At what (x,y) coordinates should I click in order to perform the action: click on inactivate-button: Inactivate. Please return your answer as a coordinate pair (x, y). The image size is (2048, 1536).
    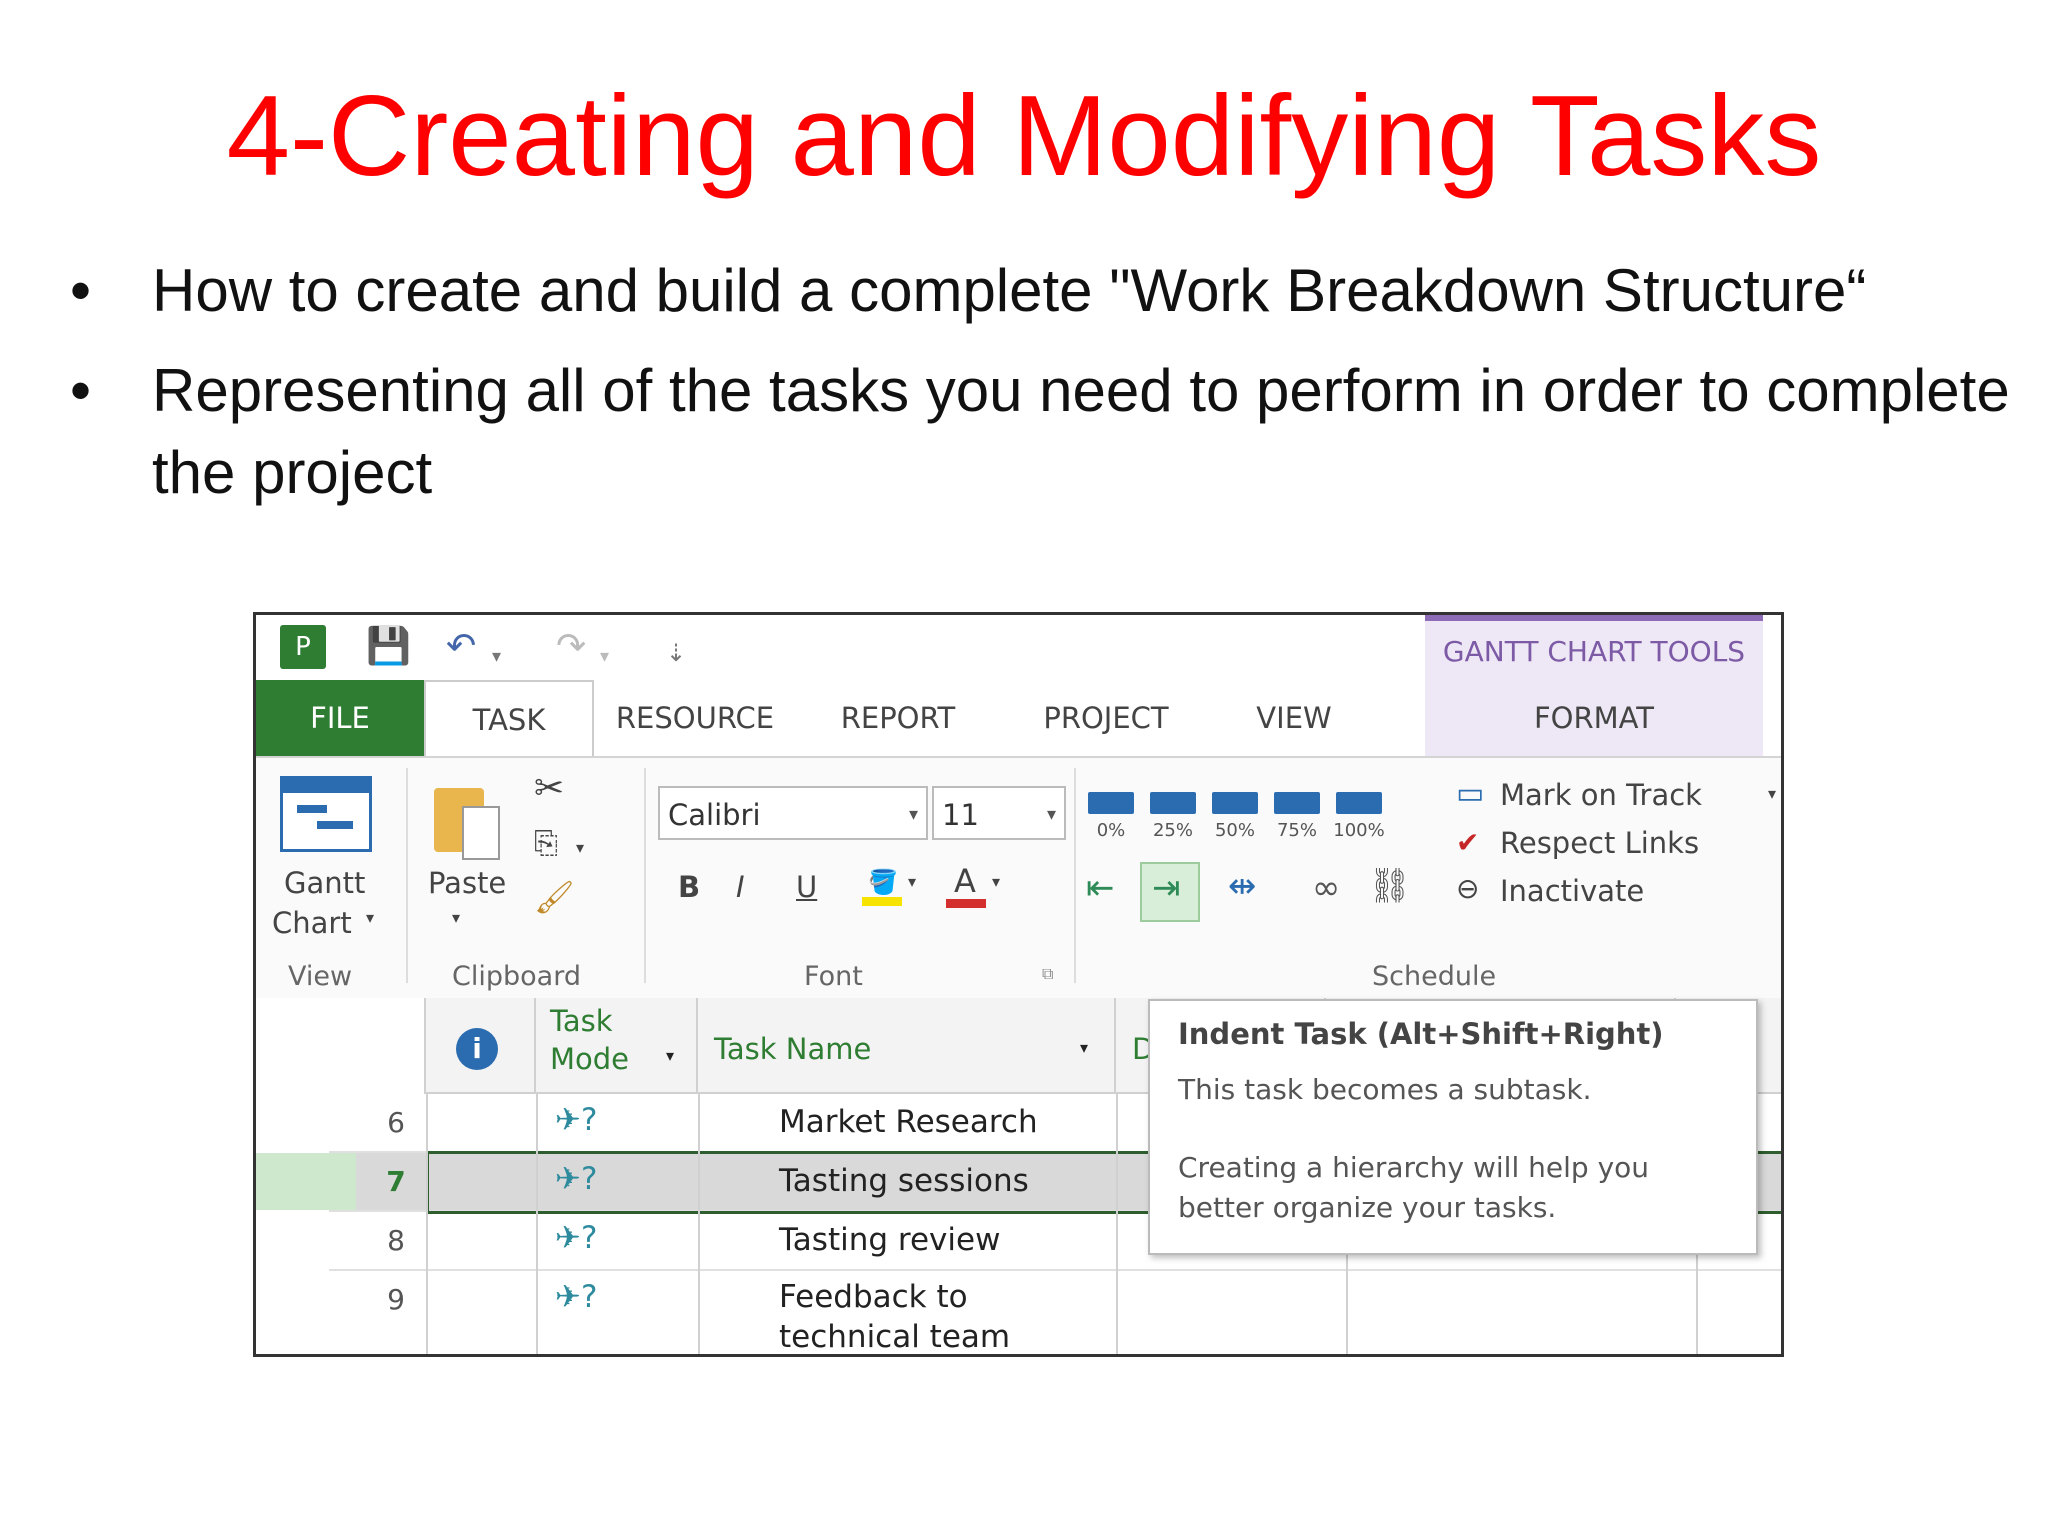
    Looking at the image, I should click on (1572, 891).